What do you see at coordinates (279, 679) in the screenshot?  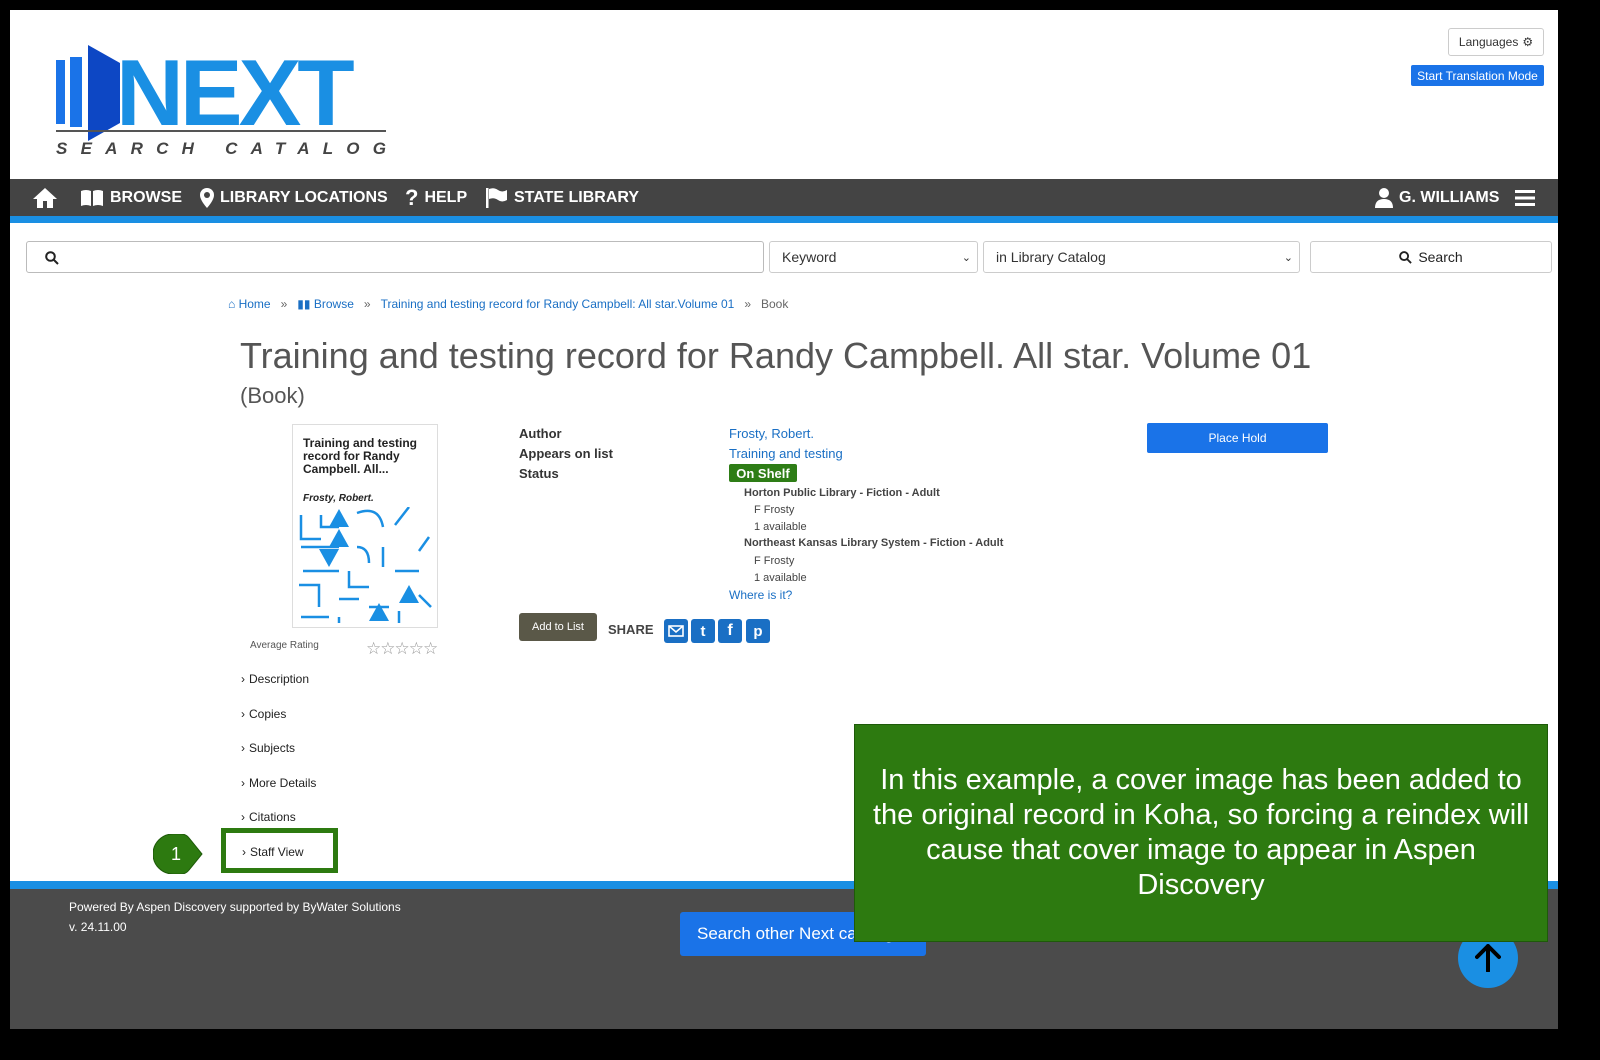 I see `section-description-label: Description` at bounding box center [279, 679].